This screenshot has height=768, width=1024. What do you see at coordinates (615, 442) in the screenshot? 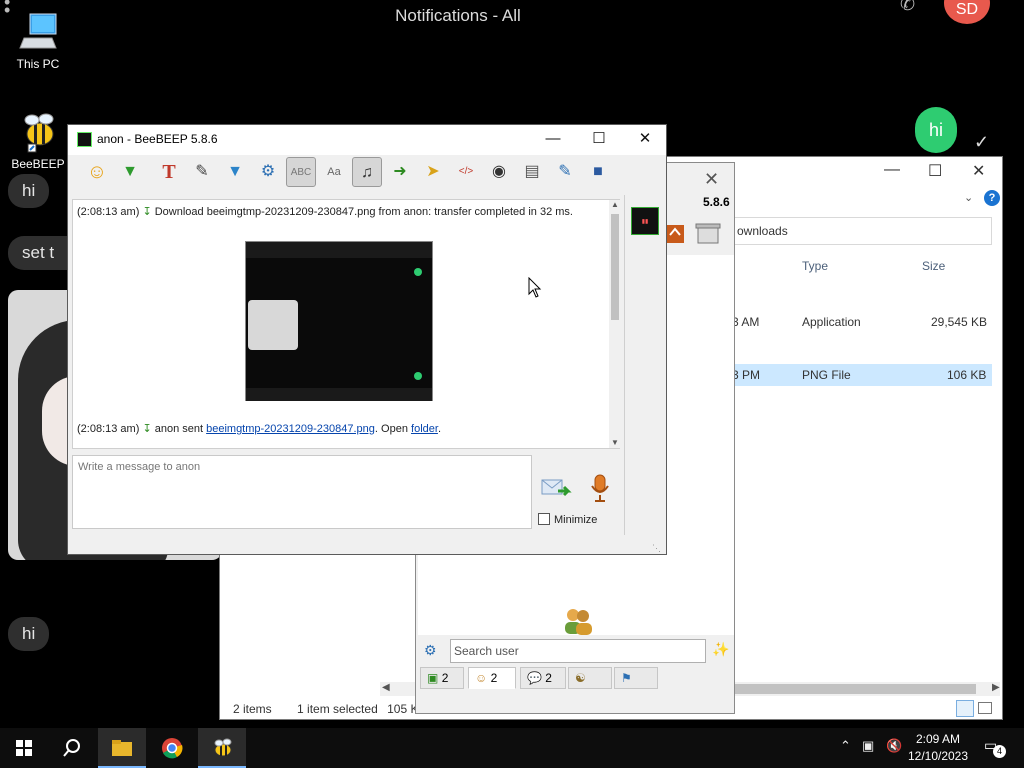
I see `scroll-down-icon: ▼` at bounding box center [615, 442].